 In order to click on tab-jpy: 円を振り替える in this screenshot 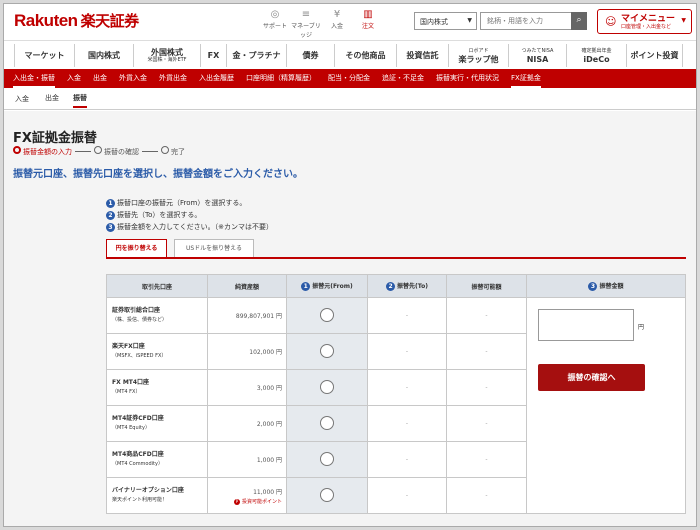, I will do `click(136, 248)`.